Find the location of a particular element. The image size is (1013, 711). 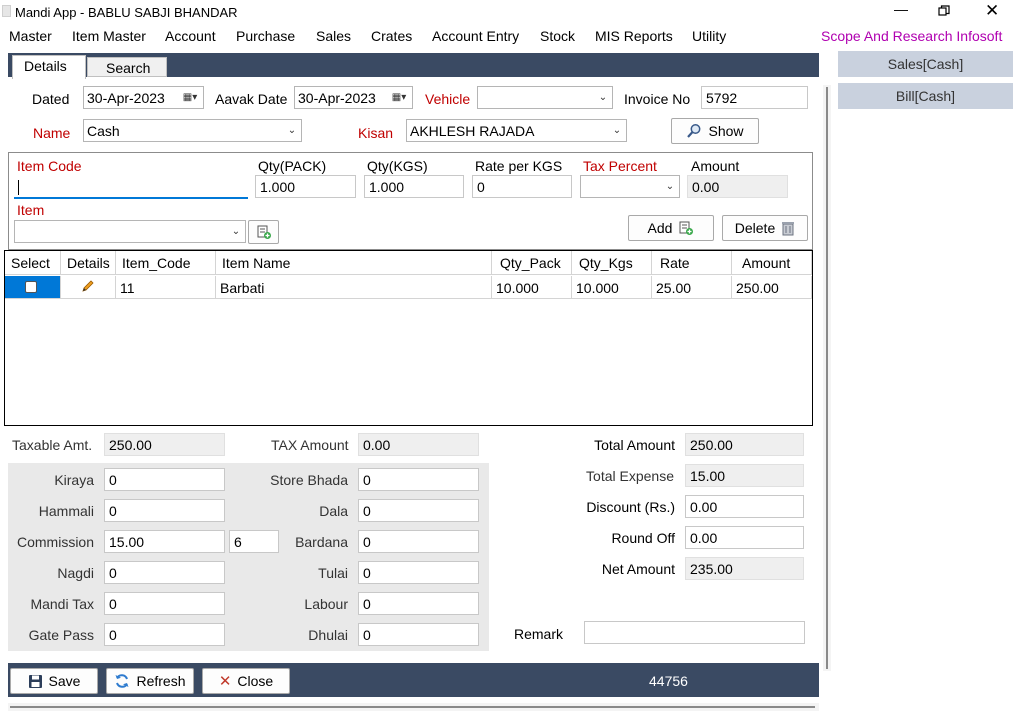

delete-button: Delete is located at coordinates (765, 228).